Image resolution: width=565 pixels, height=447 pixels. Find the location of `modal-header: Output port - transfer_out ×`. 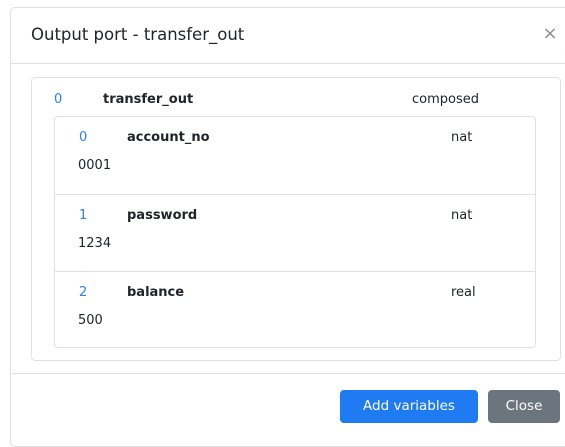

modal-header: Output port - transfer_out × is located at coordinates (288, 36).